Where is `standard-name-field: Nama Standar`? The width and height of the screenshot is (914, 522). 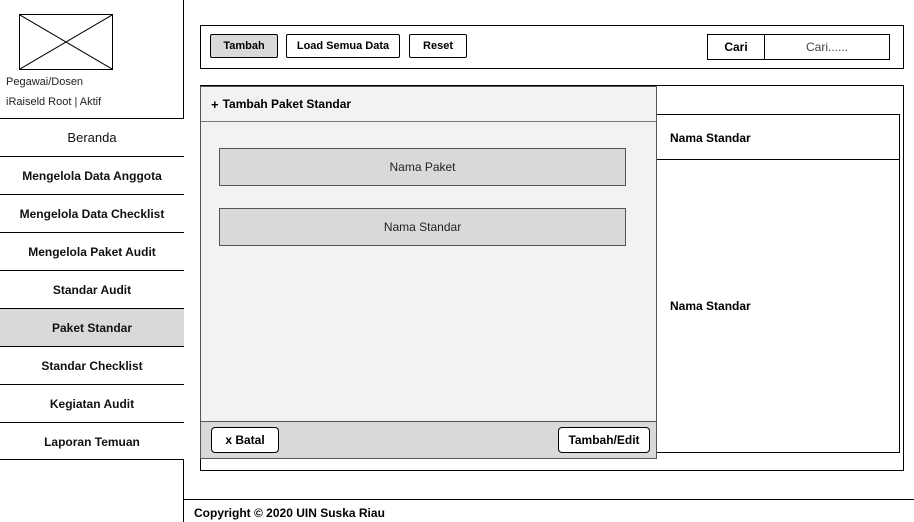
standard-name-field: Nama Standar is located at coordinates (422, 227).